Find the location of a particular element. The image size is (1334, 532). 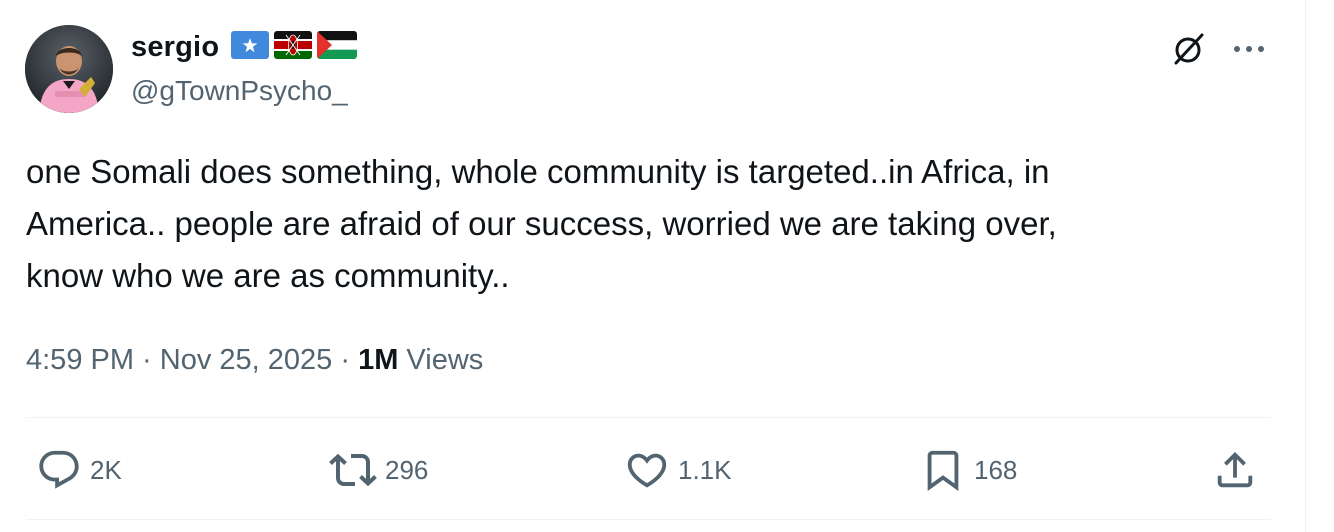

column-border is located at coordinates (1305, 266).